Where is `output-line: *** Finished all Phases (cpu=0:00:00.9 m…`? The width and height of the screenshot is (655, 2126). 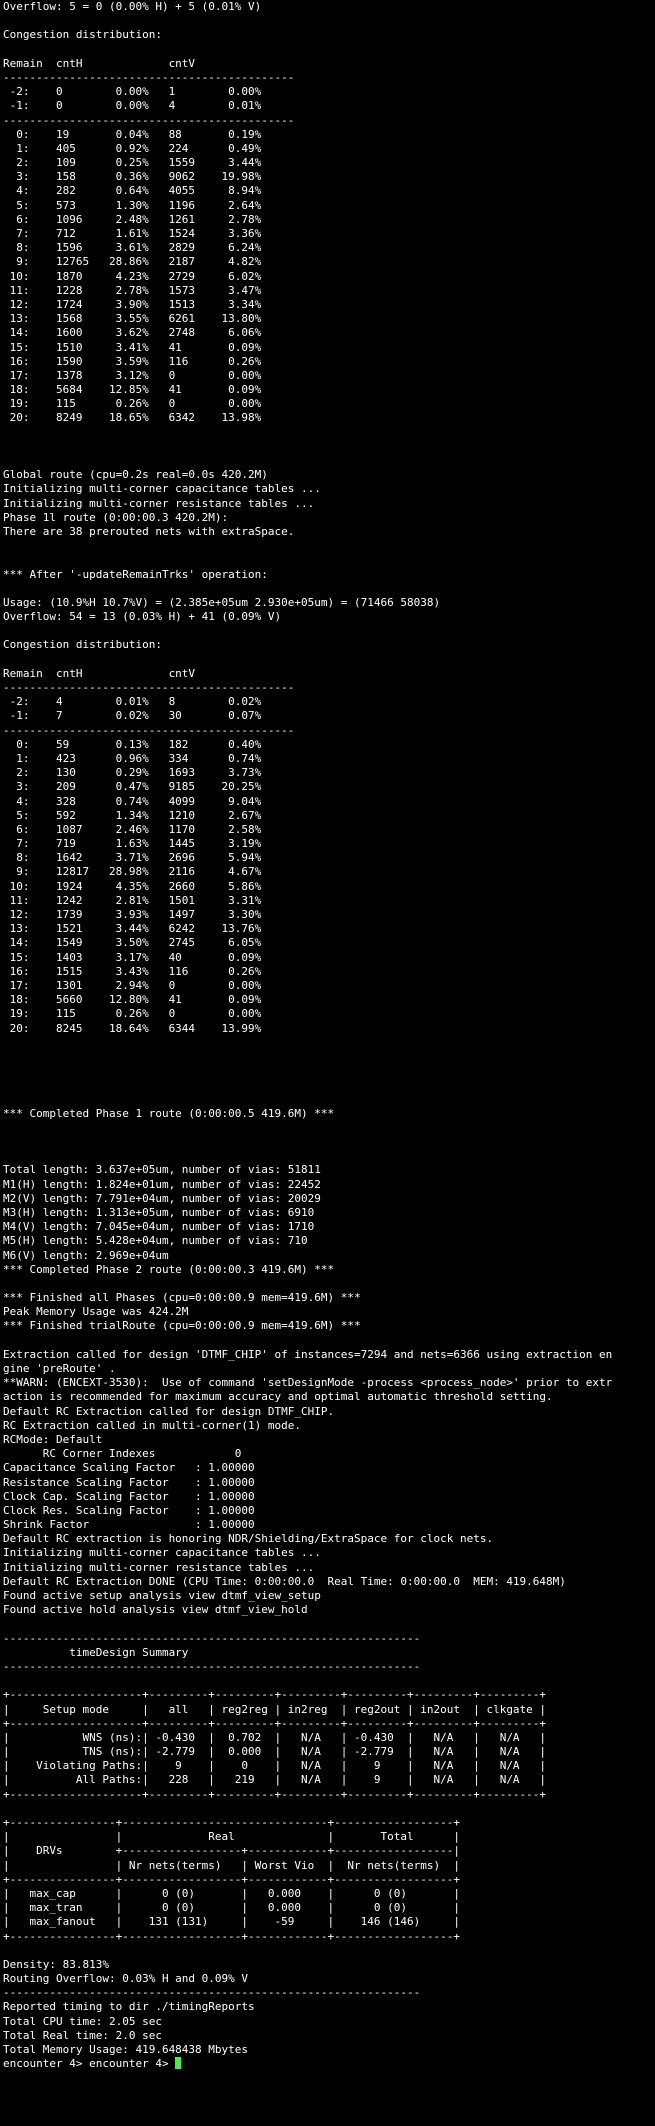 output-line: *** Finished all Phases (cpu=0:00:00.9 m… is located at coordinates (182, 1298).